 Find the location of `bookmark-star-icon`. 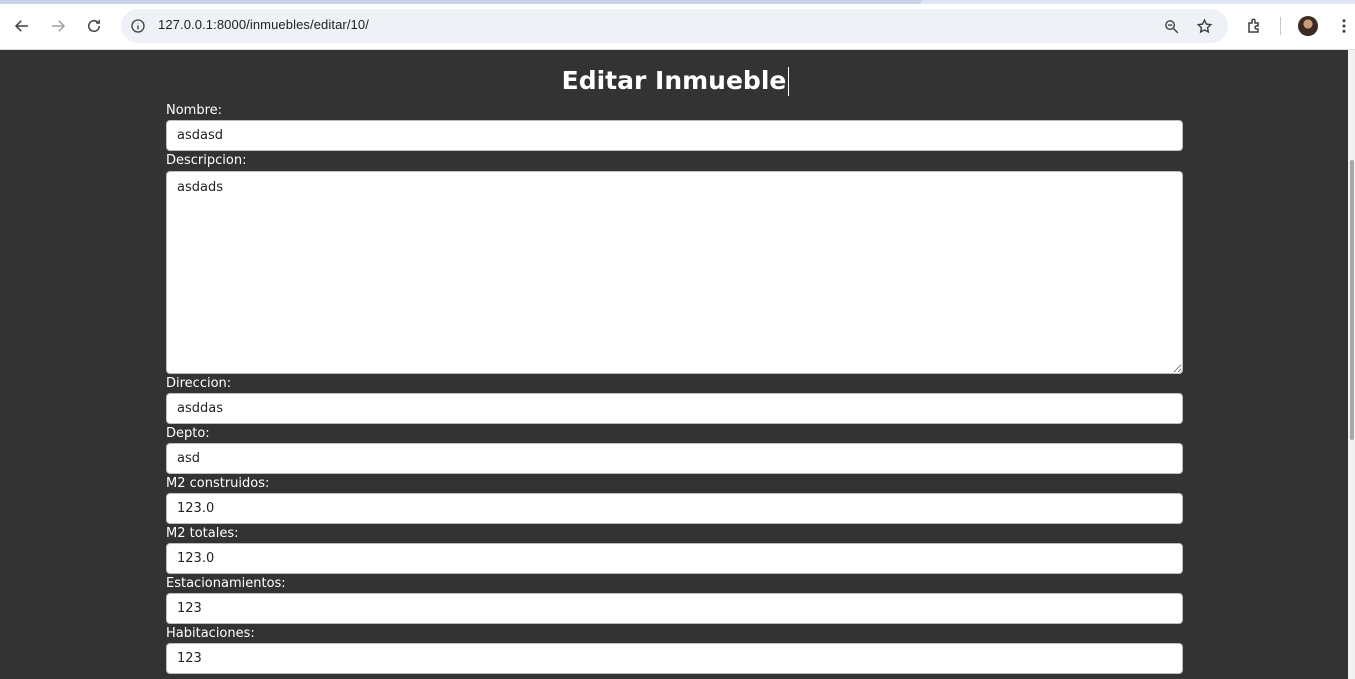

bookmark-star-icon is located at coordinates (1204, 26).